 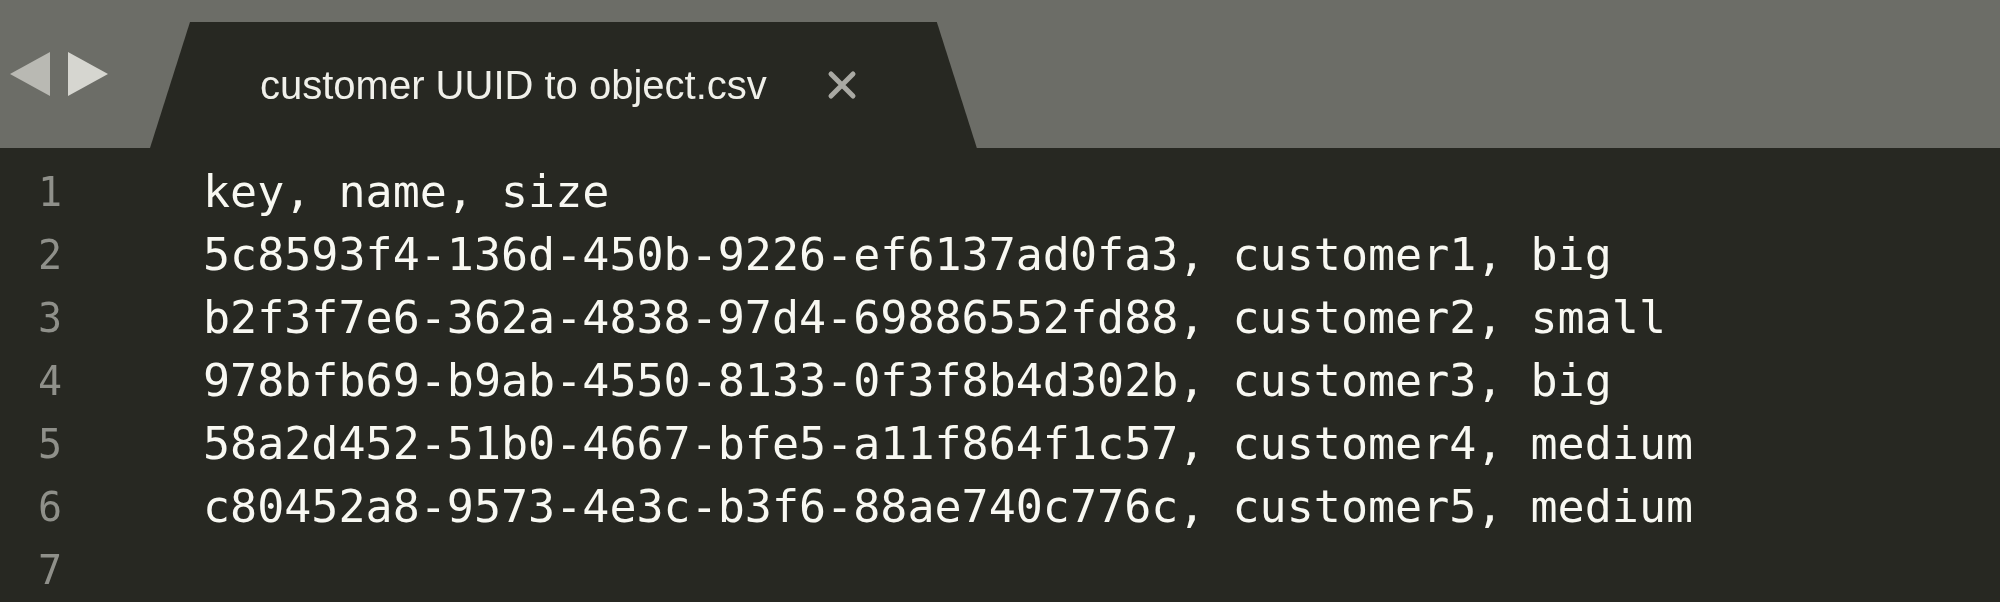 I want to click on line-number: 2, so click(x=50, y=255).